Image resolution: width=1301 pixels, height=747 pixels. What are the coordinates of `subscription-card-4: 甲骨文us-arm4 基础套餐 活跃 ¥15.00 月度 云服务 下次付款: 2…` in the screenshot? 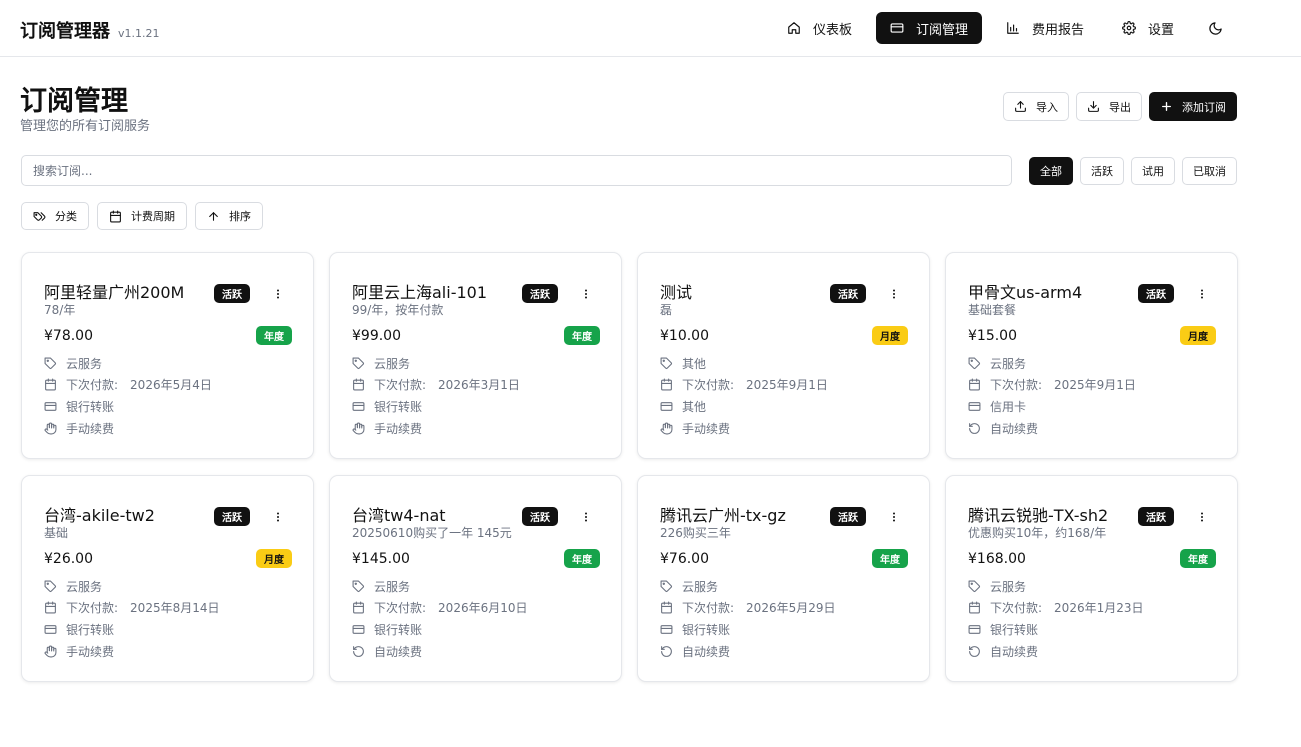 It's located at (1091, 355).